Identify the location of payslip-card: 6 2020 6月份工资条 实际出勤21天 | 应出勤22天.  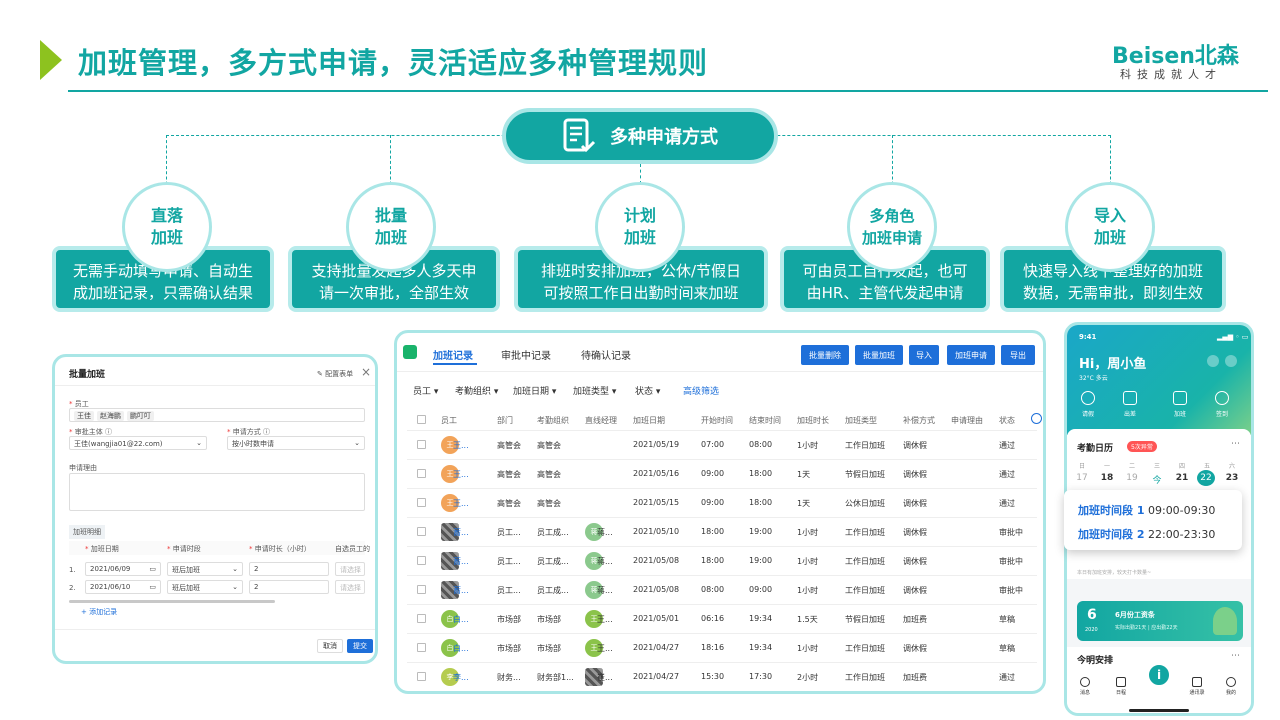
(1160, 621).